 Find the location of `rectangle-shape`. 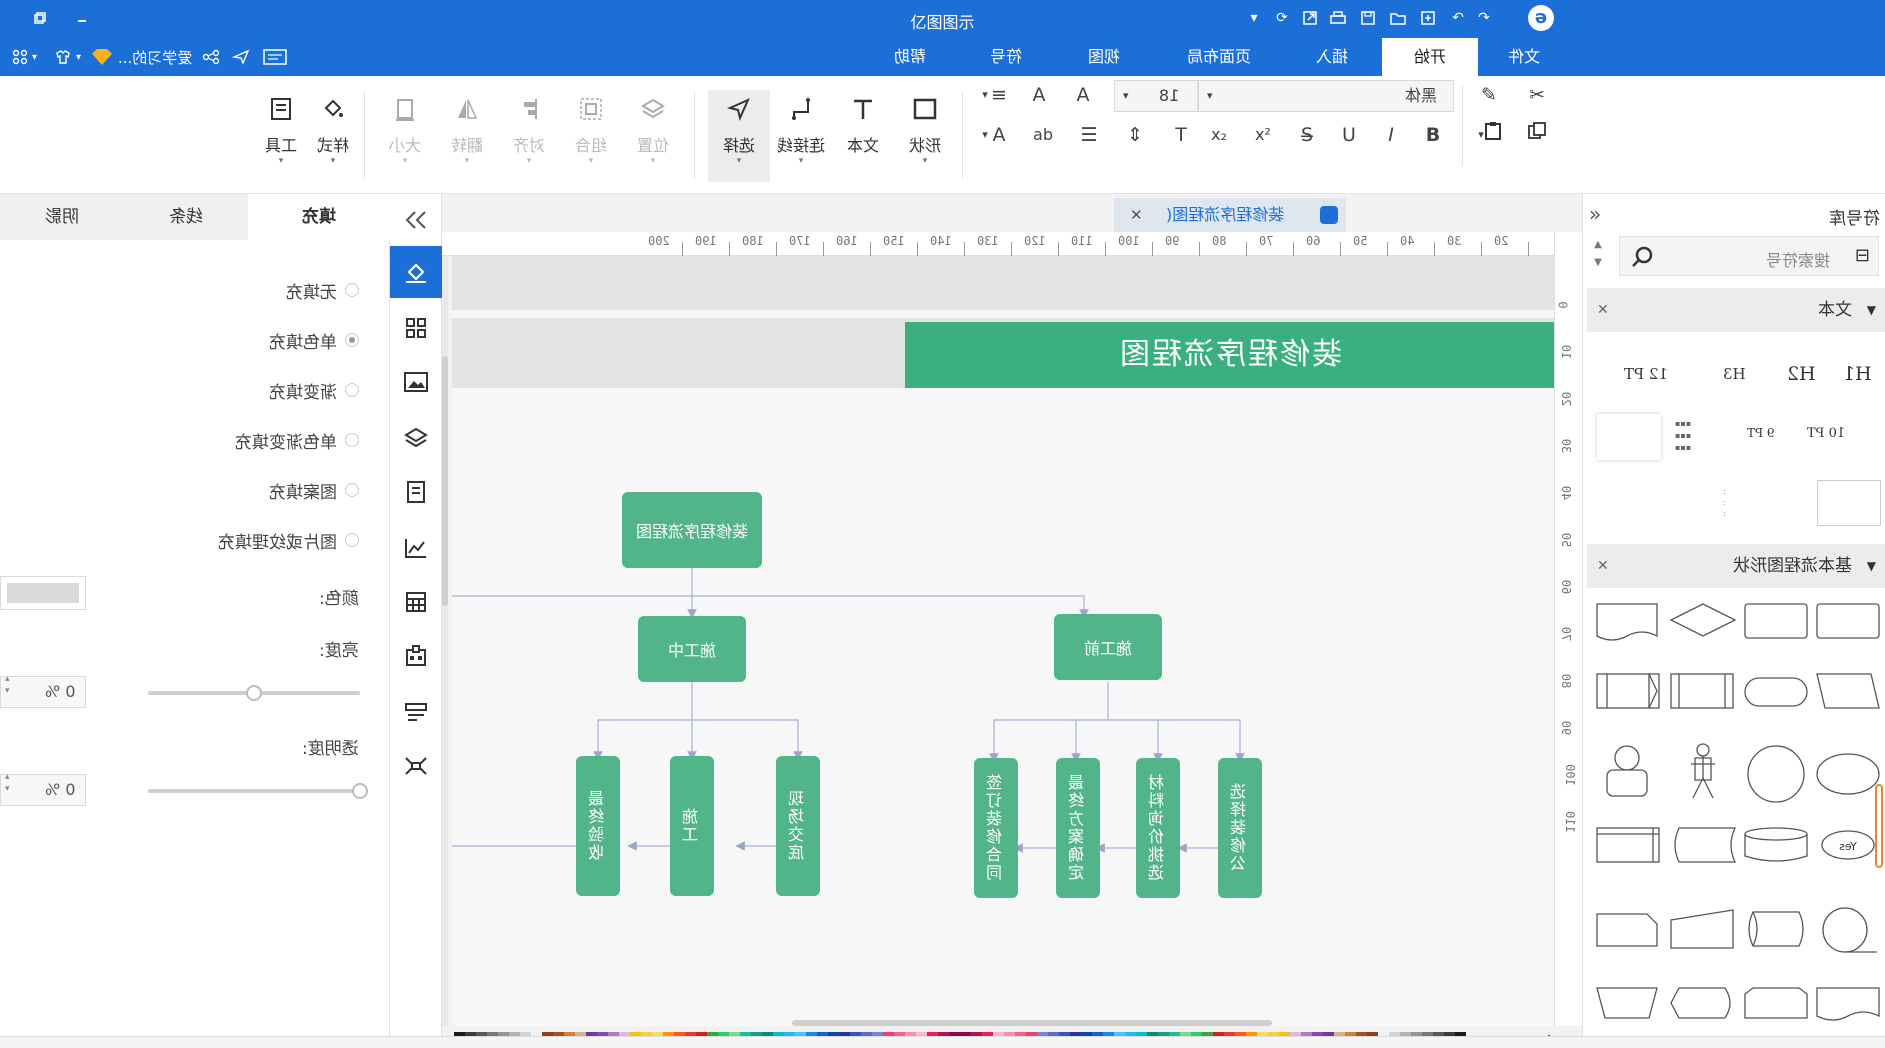

rectangle-shape is located at coordinates (1848, 621).